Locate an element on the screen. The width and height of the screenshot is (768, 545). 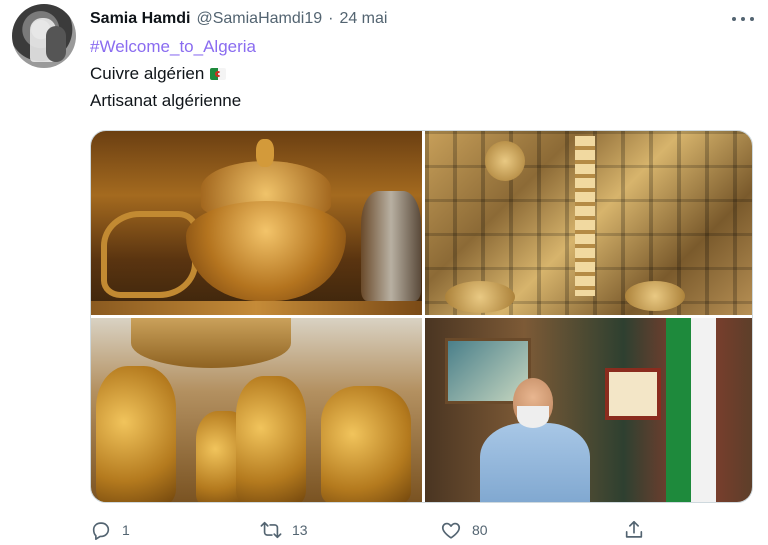
algeria-flag-icon is located at coordinates (218, 74).